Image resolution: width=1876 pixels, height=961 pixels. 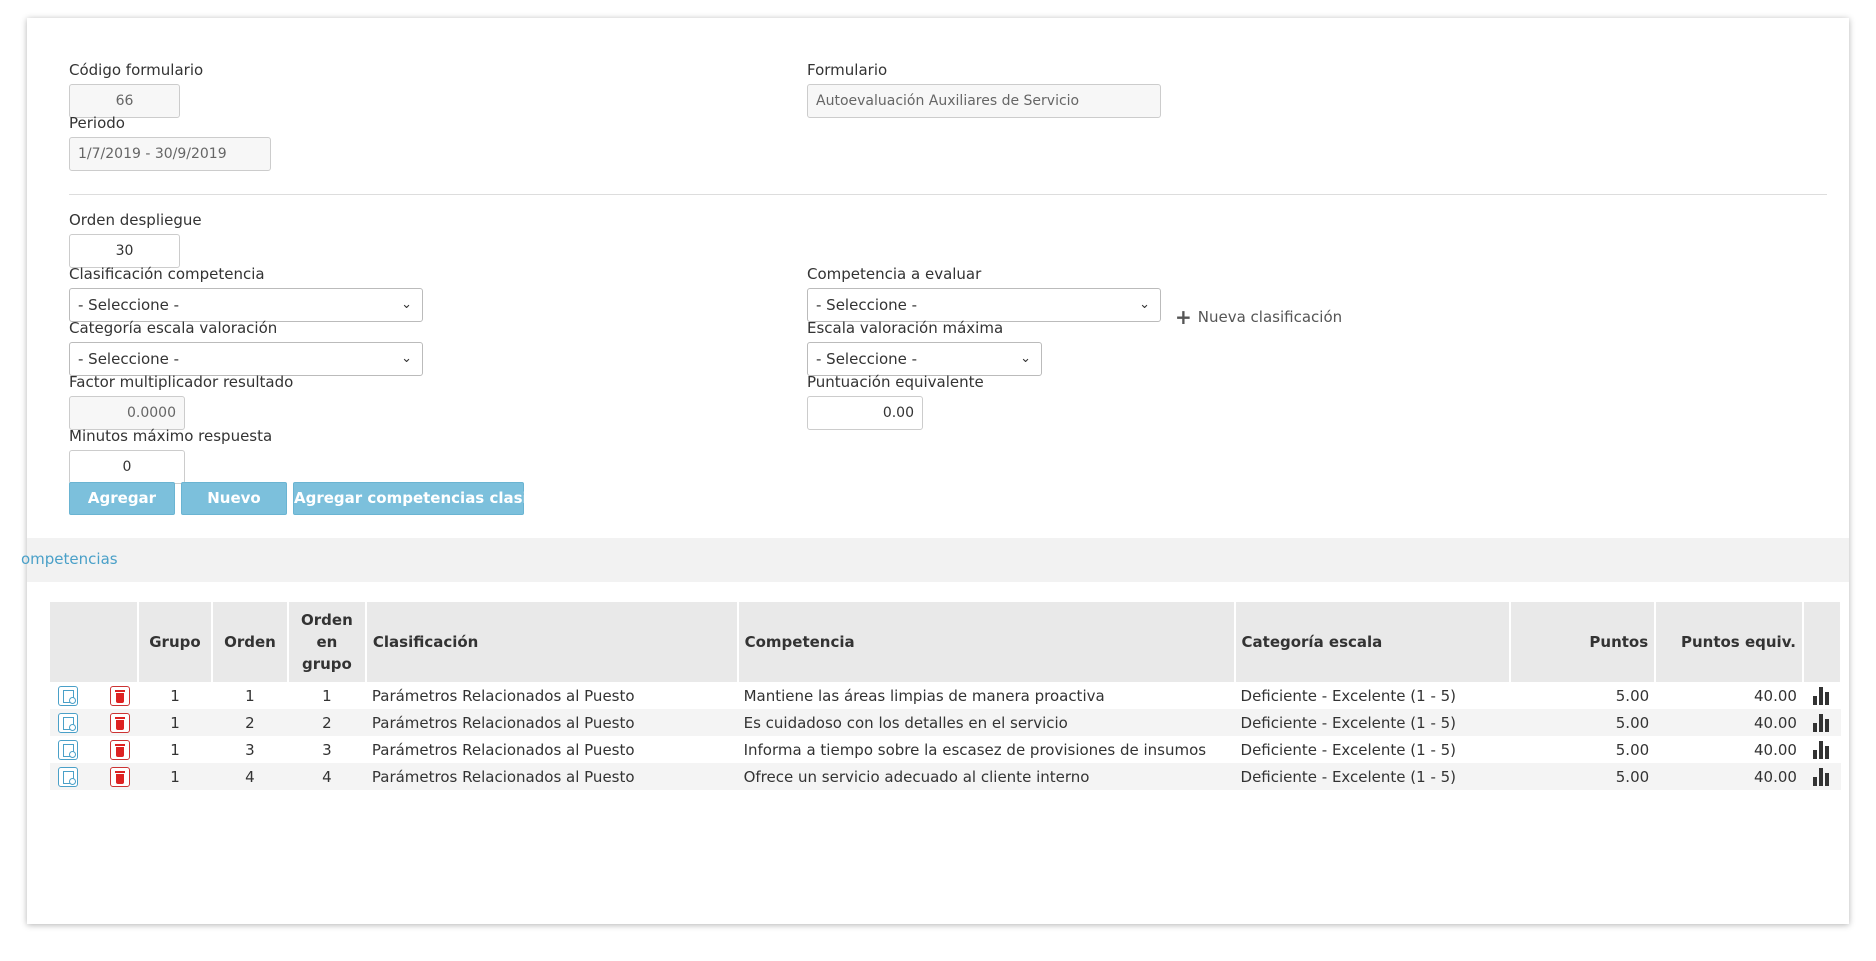 I want to click on plus-icon: +, so click(x=1183, y=317).